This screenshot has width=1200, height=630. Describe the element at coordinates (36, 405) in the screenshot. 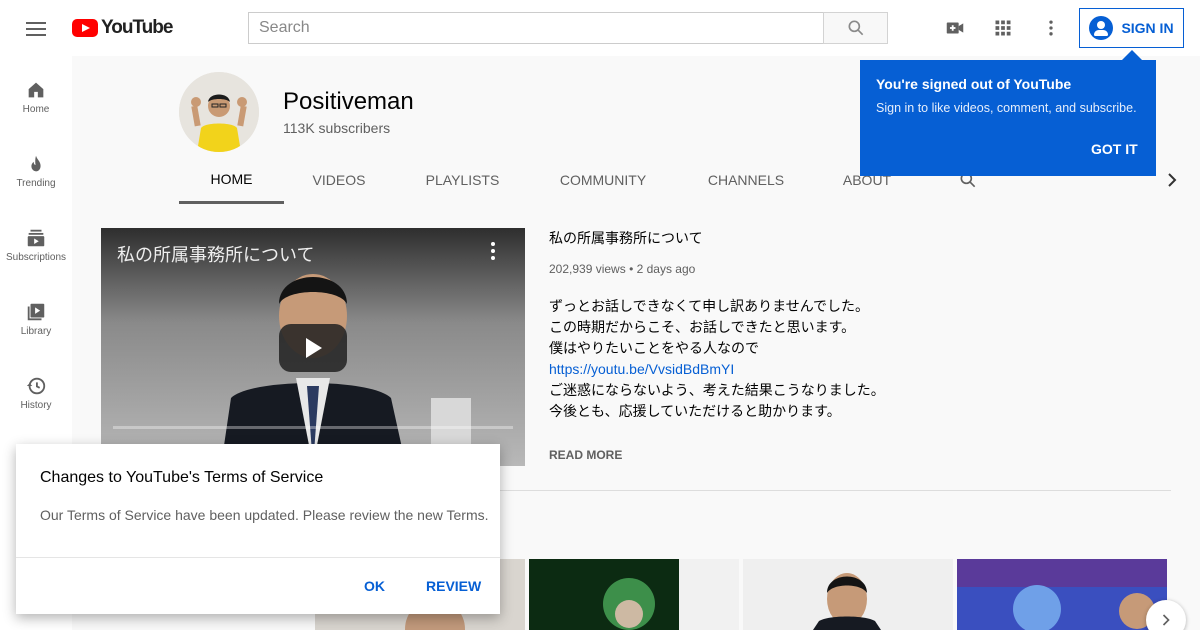

I see `sidebar-item-label: History` at that location.